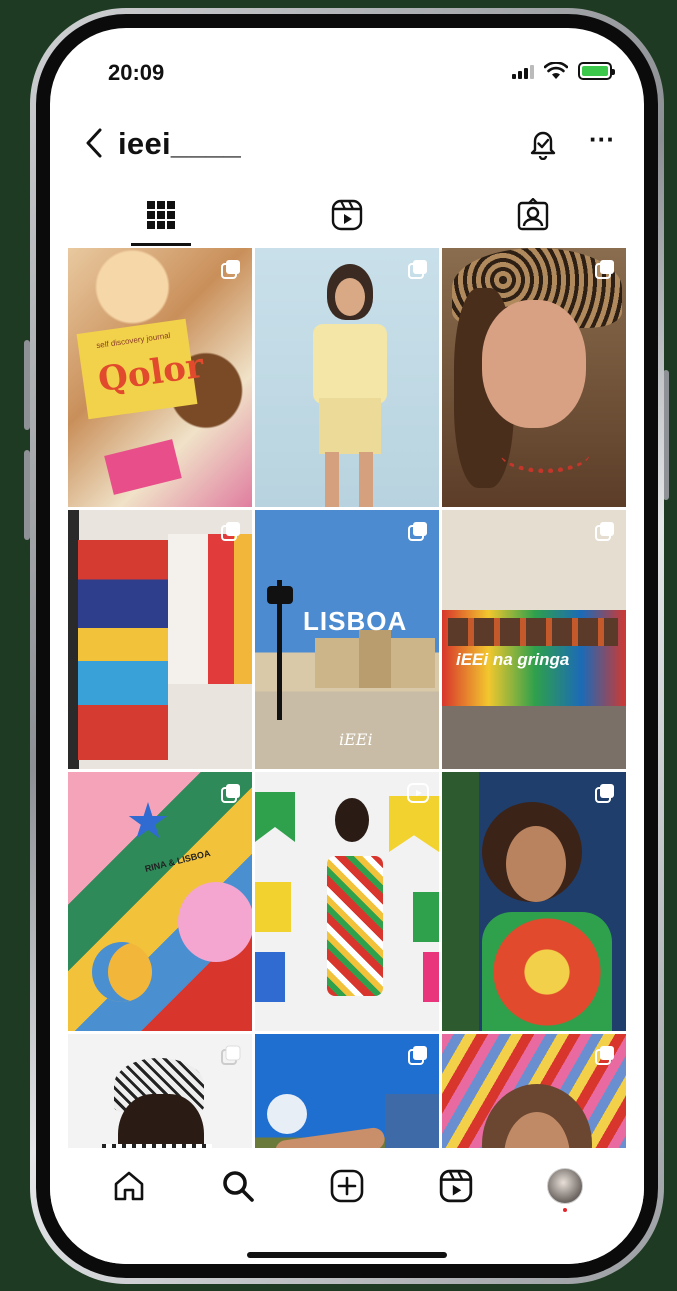  Describe the element at coordinates (543, 143) in the screenshot. I see `notification-bell-icon` at that location.